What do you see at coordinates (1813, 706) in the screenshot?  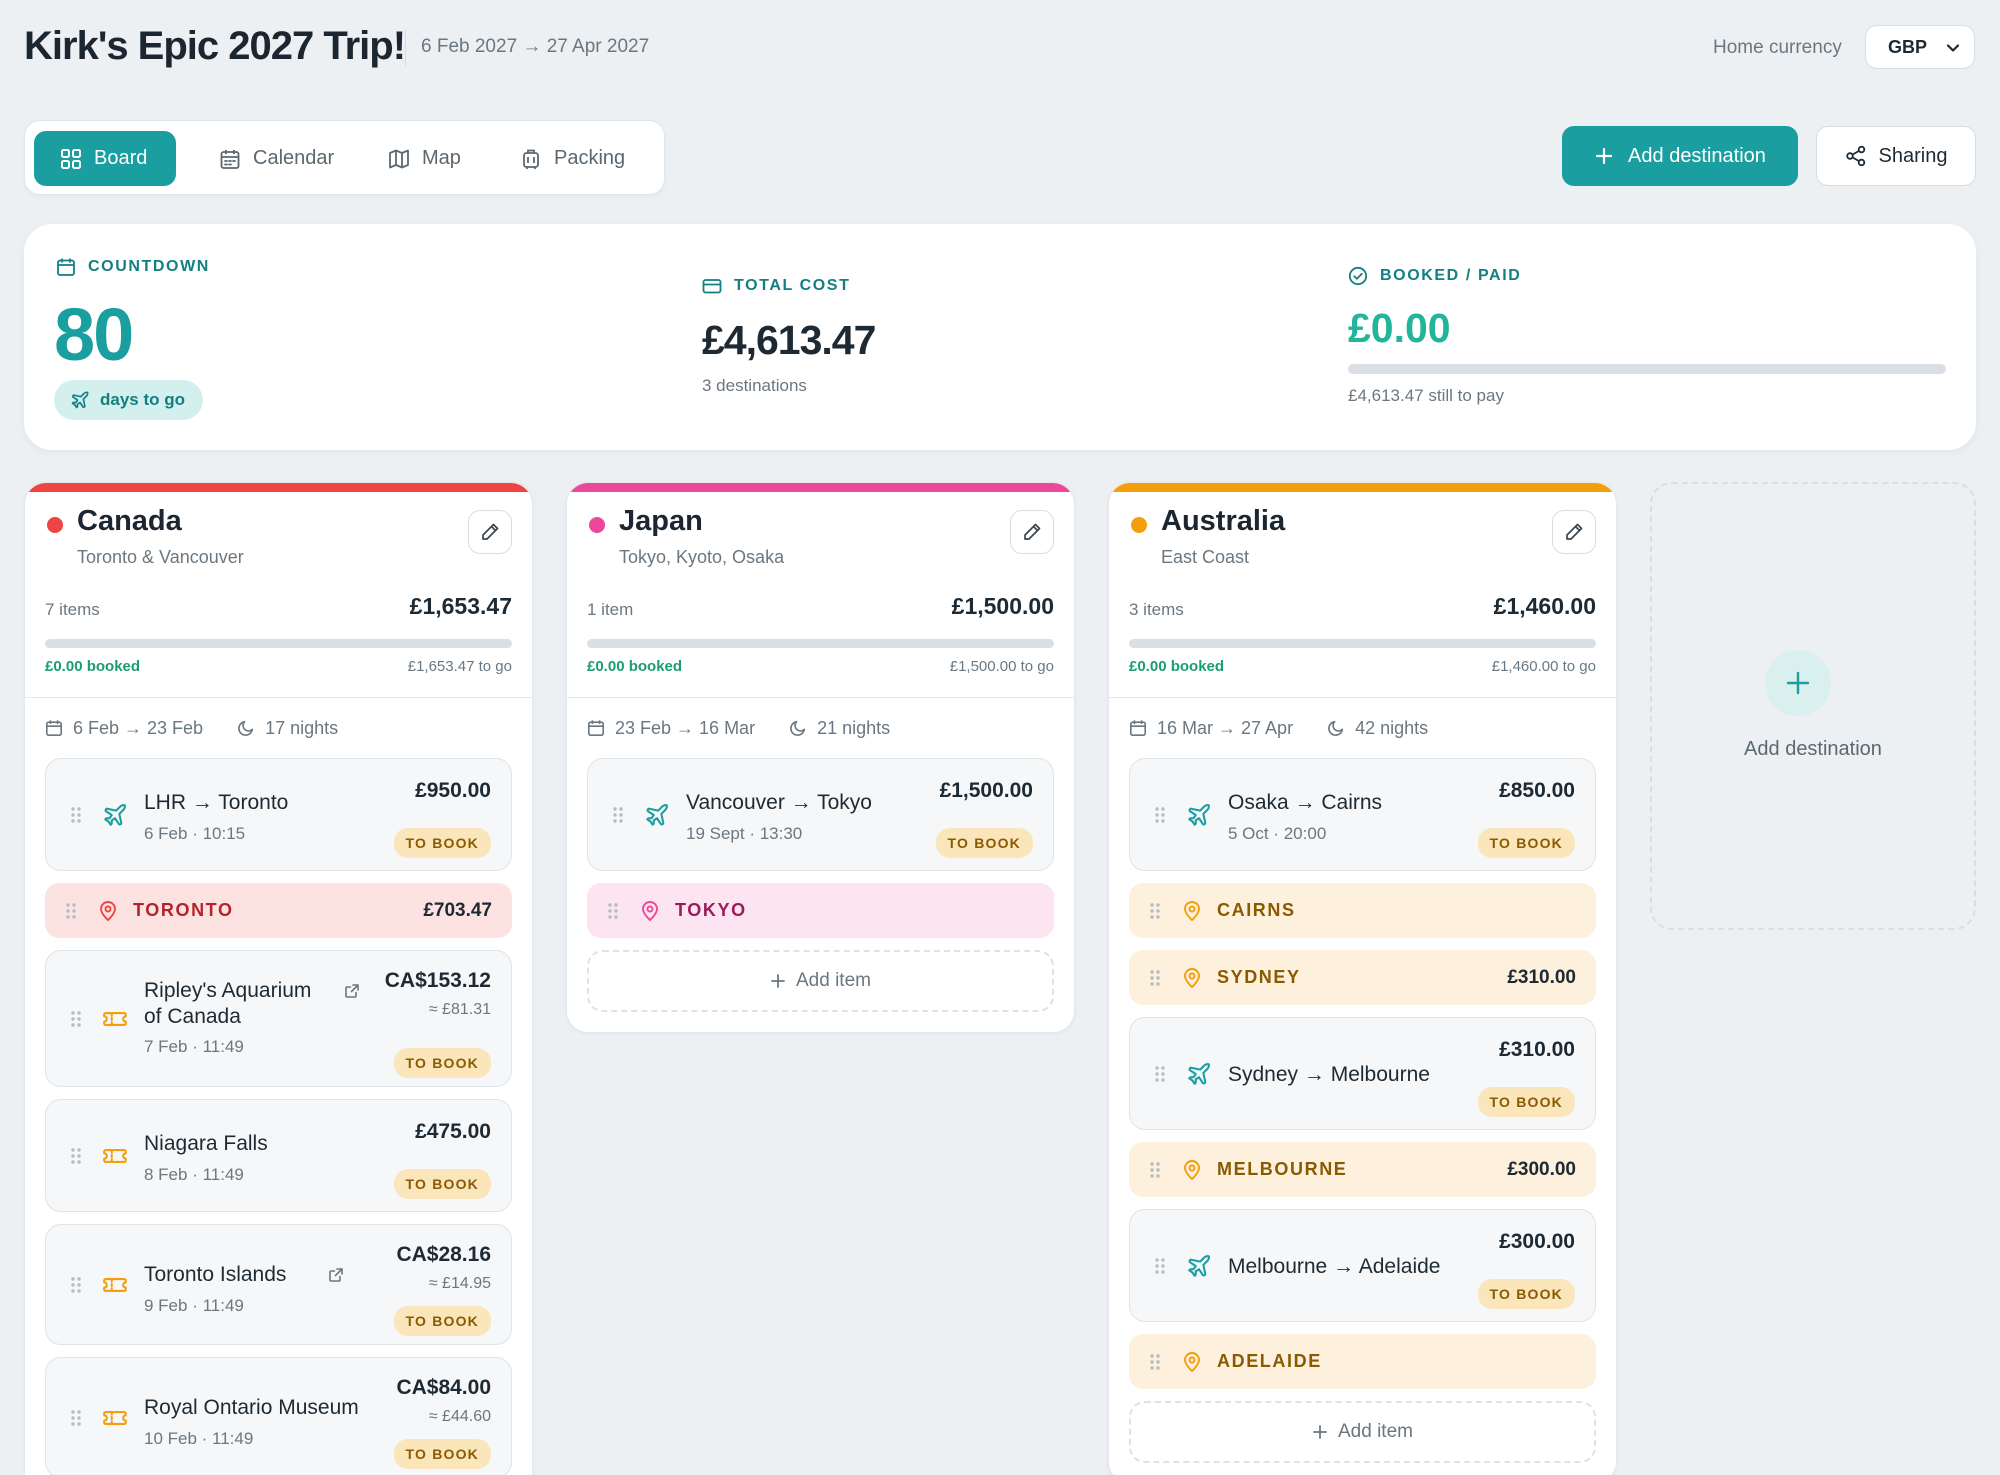 I see `add-destination-placeholder: Add destination` at bounding box center [1813, 706].